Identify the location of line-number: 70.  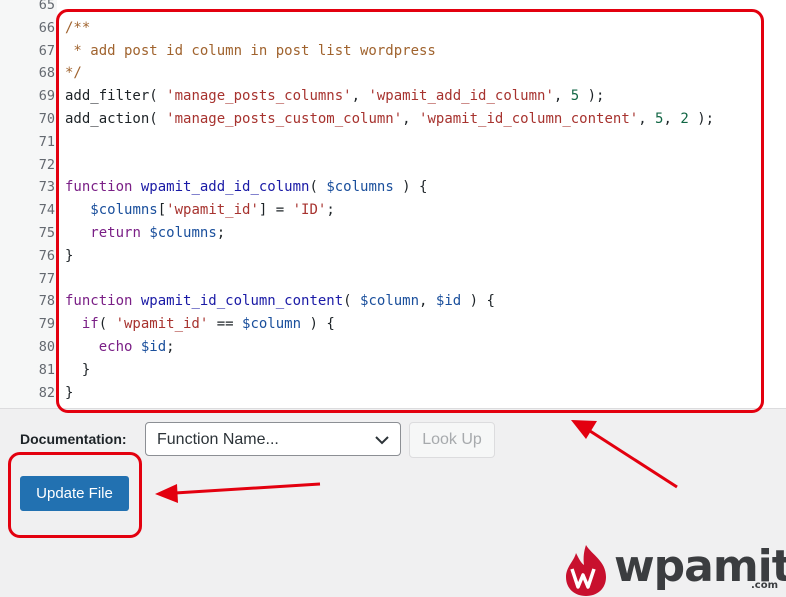
(46, 119).